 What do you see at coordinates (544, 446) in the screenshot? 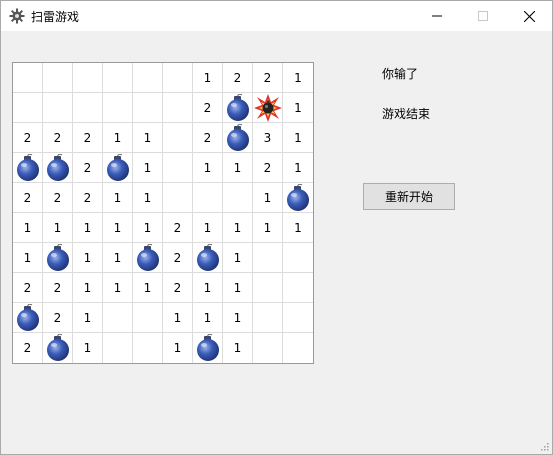
I see `resize-grip-icon` at bounding box center [544, 446].